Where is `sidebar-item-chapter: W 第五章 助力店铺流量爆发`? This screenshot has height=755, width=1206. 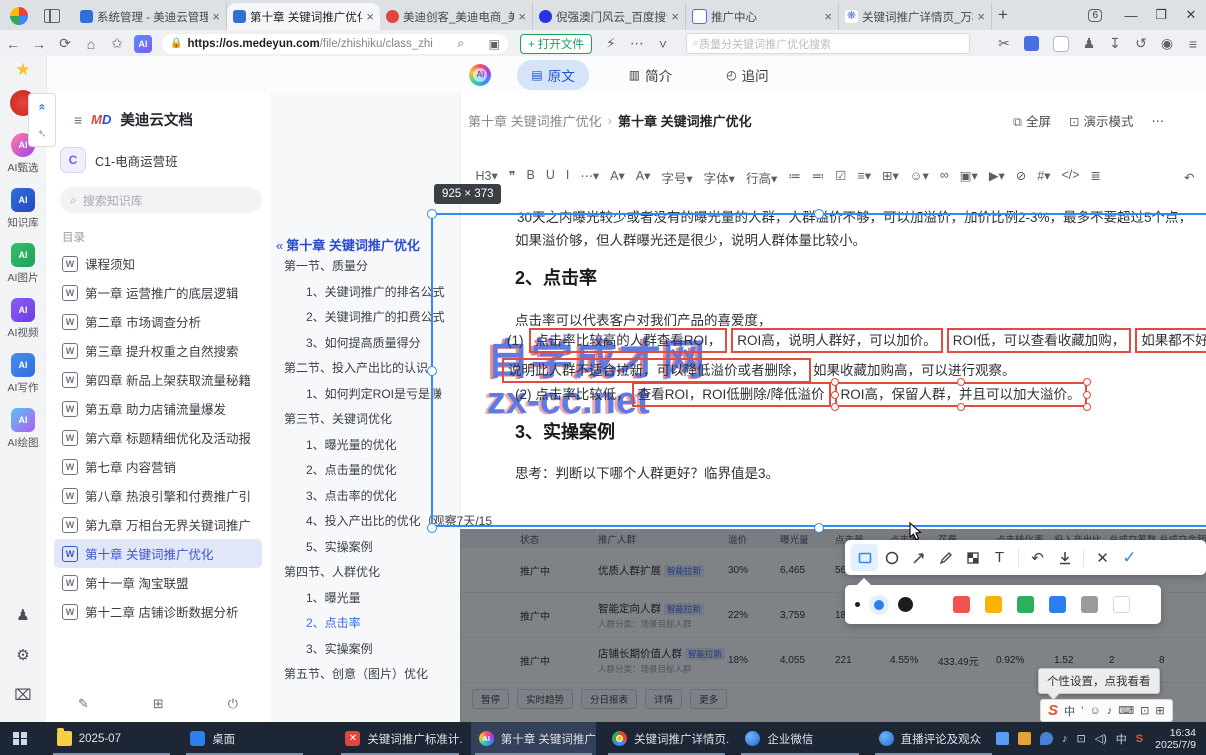
sidebar-item-chapter: W 第五章 助力店铺流量爆发 is located at coordinates (158, 408).